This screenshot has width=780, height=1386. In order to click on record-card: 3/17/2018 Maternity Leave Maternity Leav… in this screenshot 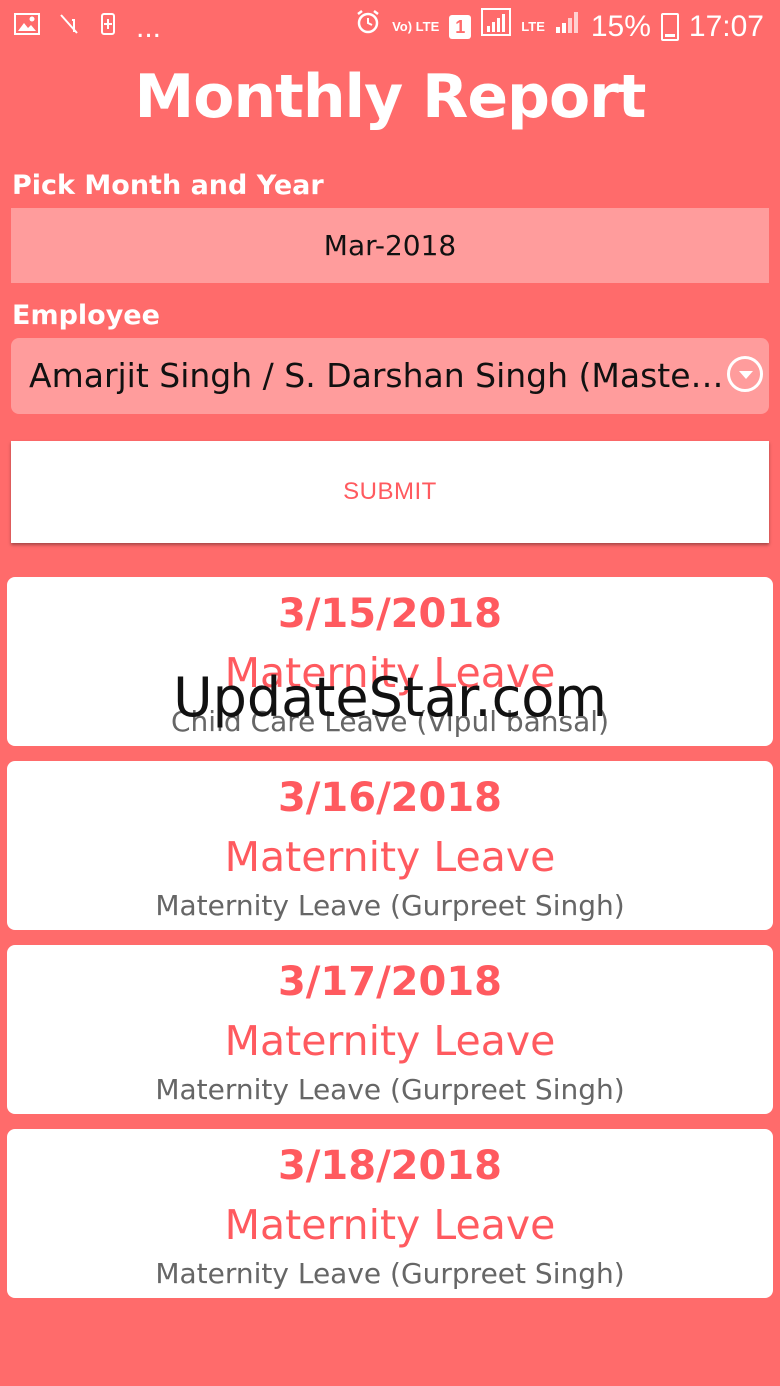, I will do `click(390, 1029)`.